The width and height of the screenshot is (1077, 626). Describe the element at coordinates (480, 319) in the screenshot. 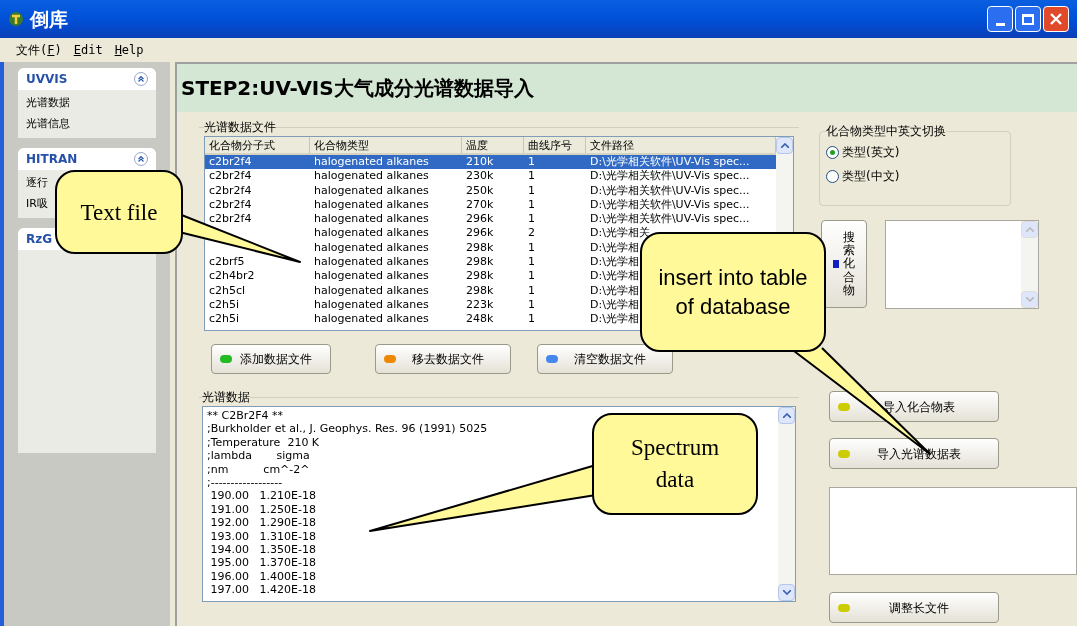

I see `table-cell: 248k` at that location.